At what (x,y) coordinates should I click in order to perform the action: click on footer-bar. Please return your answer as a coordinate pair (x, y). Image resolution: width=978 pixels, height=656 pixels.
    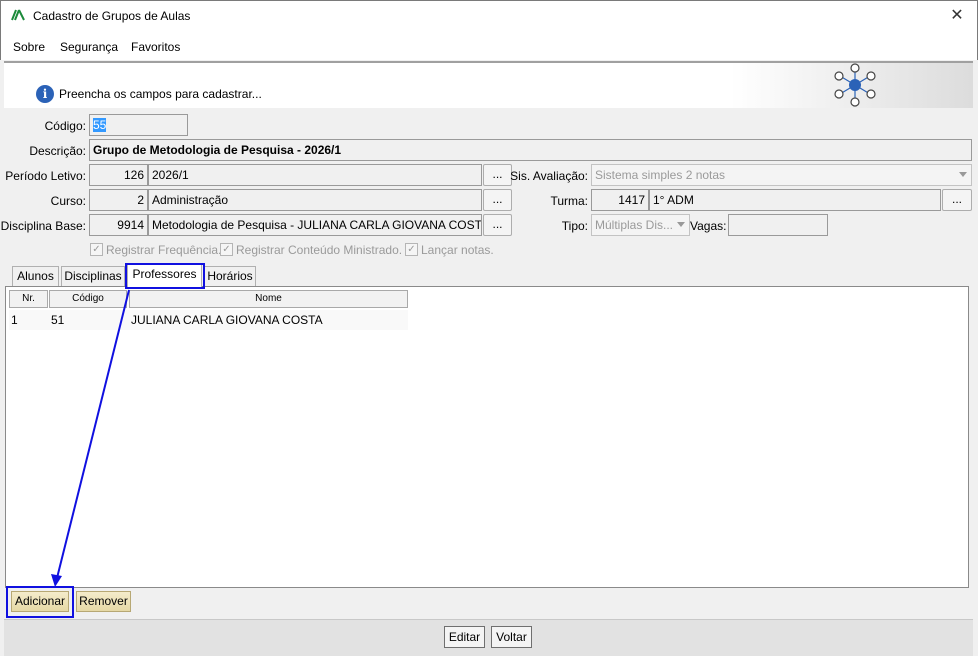
    Looking at the image, I should click on (488, 637).